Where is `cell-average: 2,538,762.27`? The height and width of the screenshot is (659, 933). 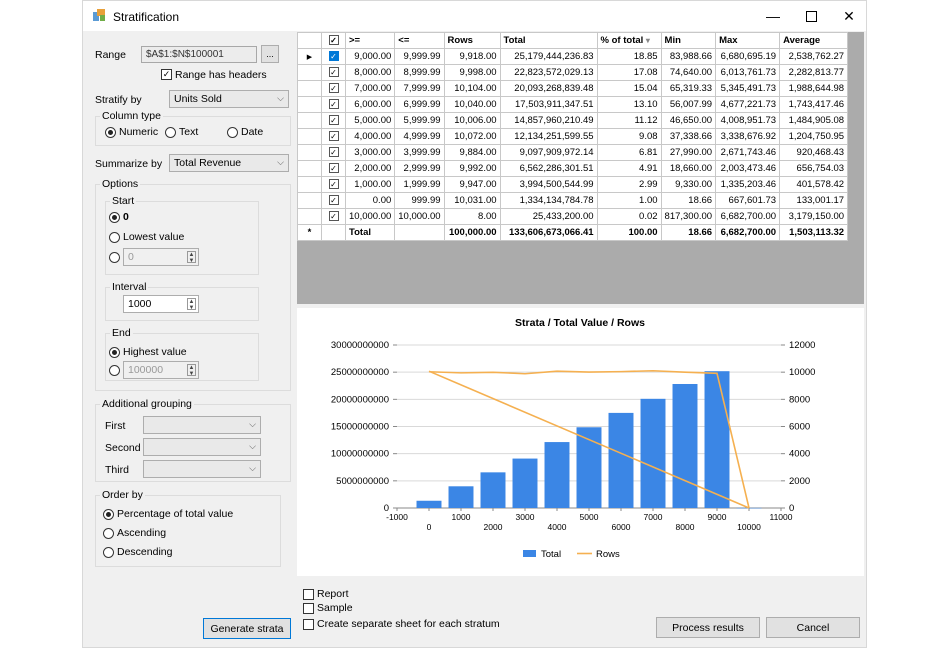 cell-average: 2,538,762.27 is located at coordinates (814, 56).